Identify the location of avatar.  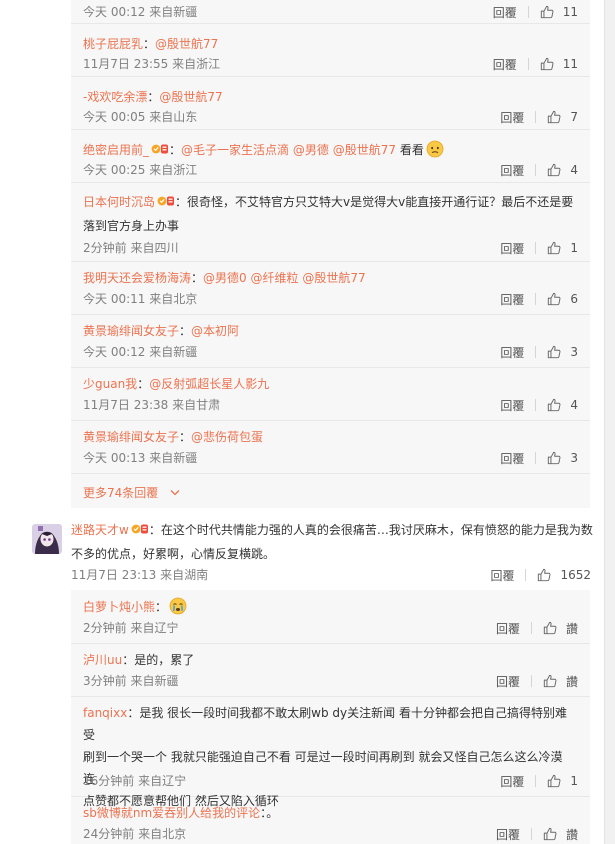
(47, 539).